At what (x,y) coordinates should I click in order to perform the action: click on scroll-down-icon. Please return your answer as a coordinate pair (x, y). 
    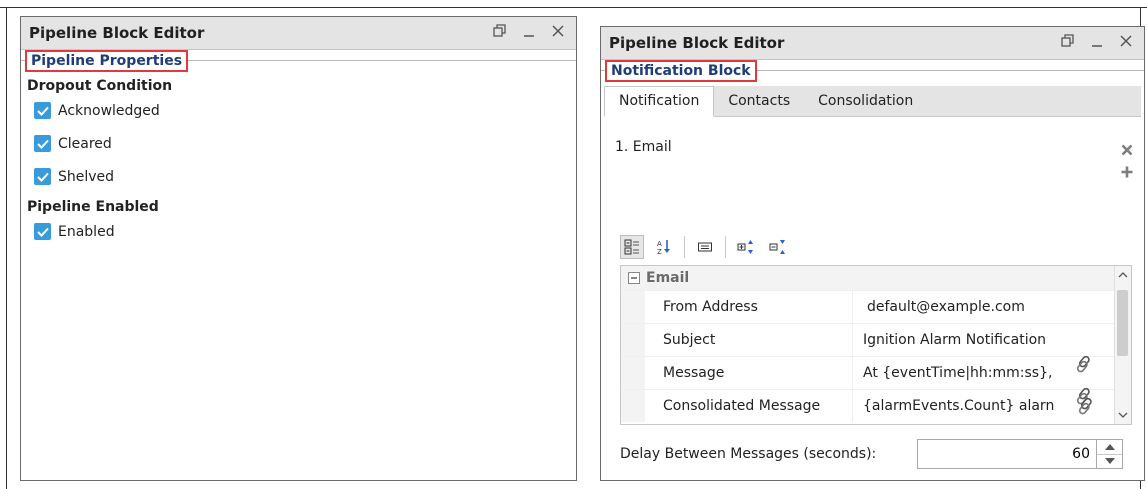
    Looking at the image, I should click on (1123, 415).